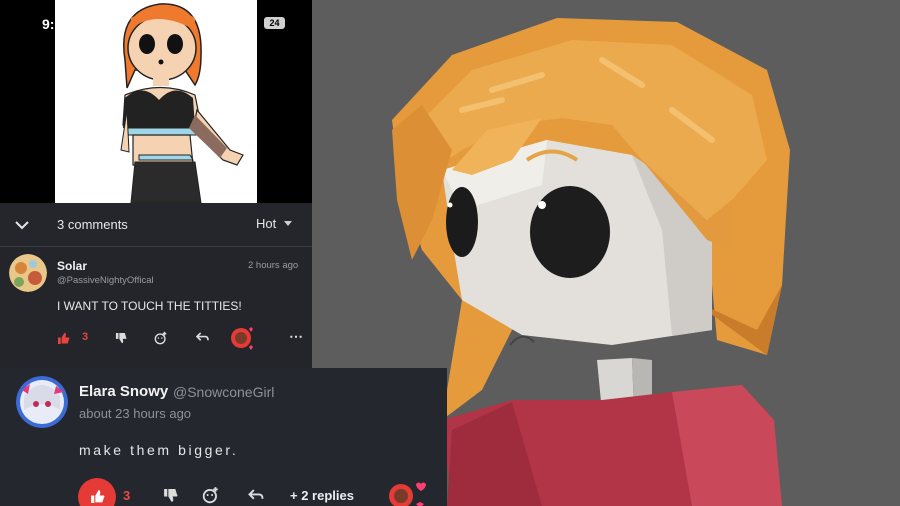  Describe the element at coordinates (92, 224) in the screenshot. I see `comments-count: 3 comments` at that location.